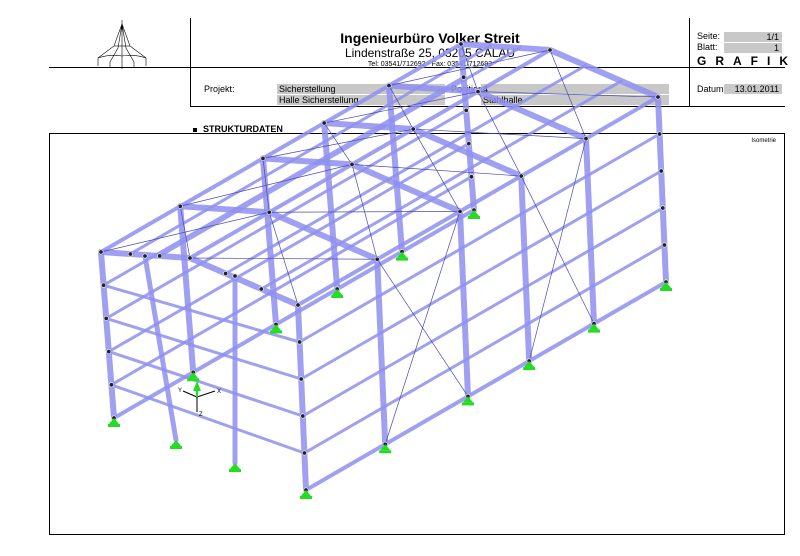 The height and width of the screenshot is (556, 800). What do you see at coordinates (180, 391) in the screenshot?
I see `axis-y-label: Y` at bounding box center [180, 391].